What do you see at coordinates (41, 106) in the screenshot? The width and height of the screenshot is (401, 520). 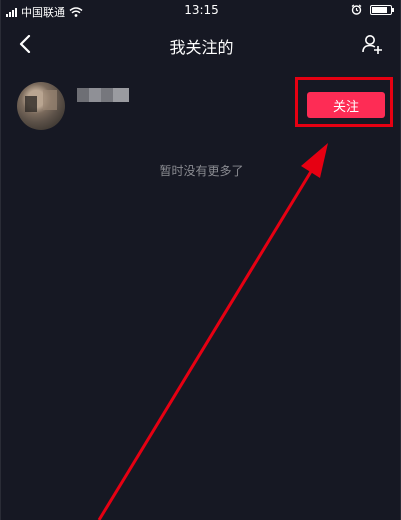 I see `avatar` at bounding box center [41, 106].